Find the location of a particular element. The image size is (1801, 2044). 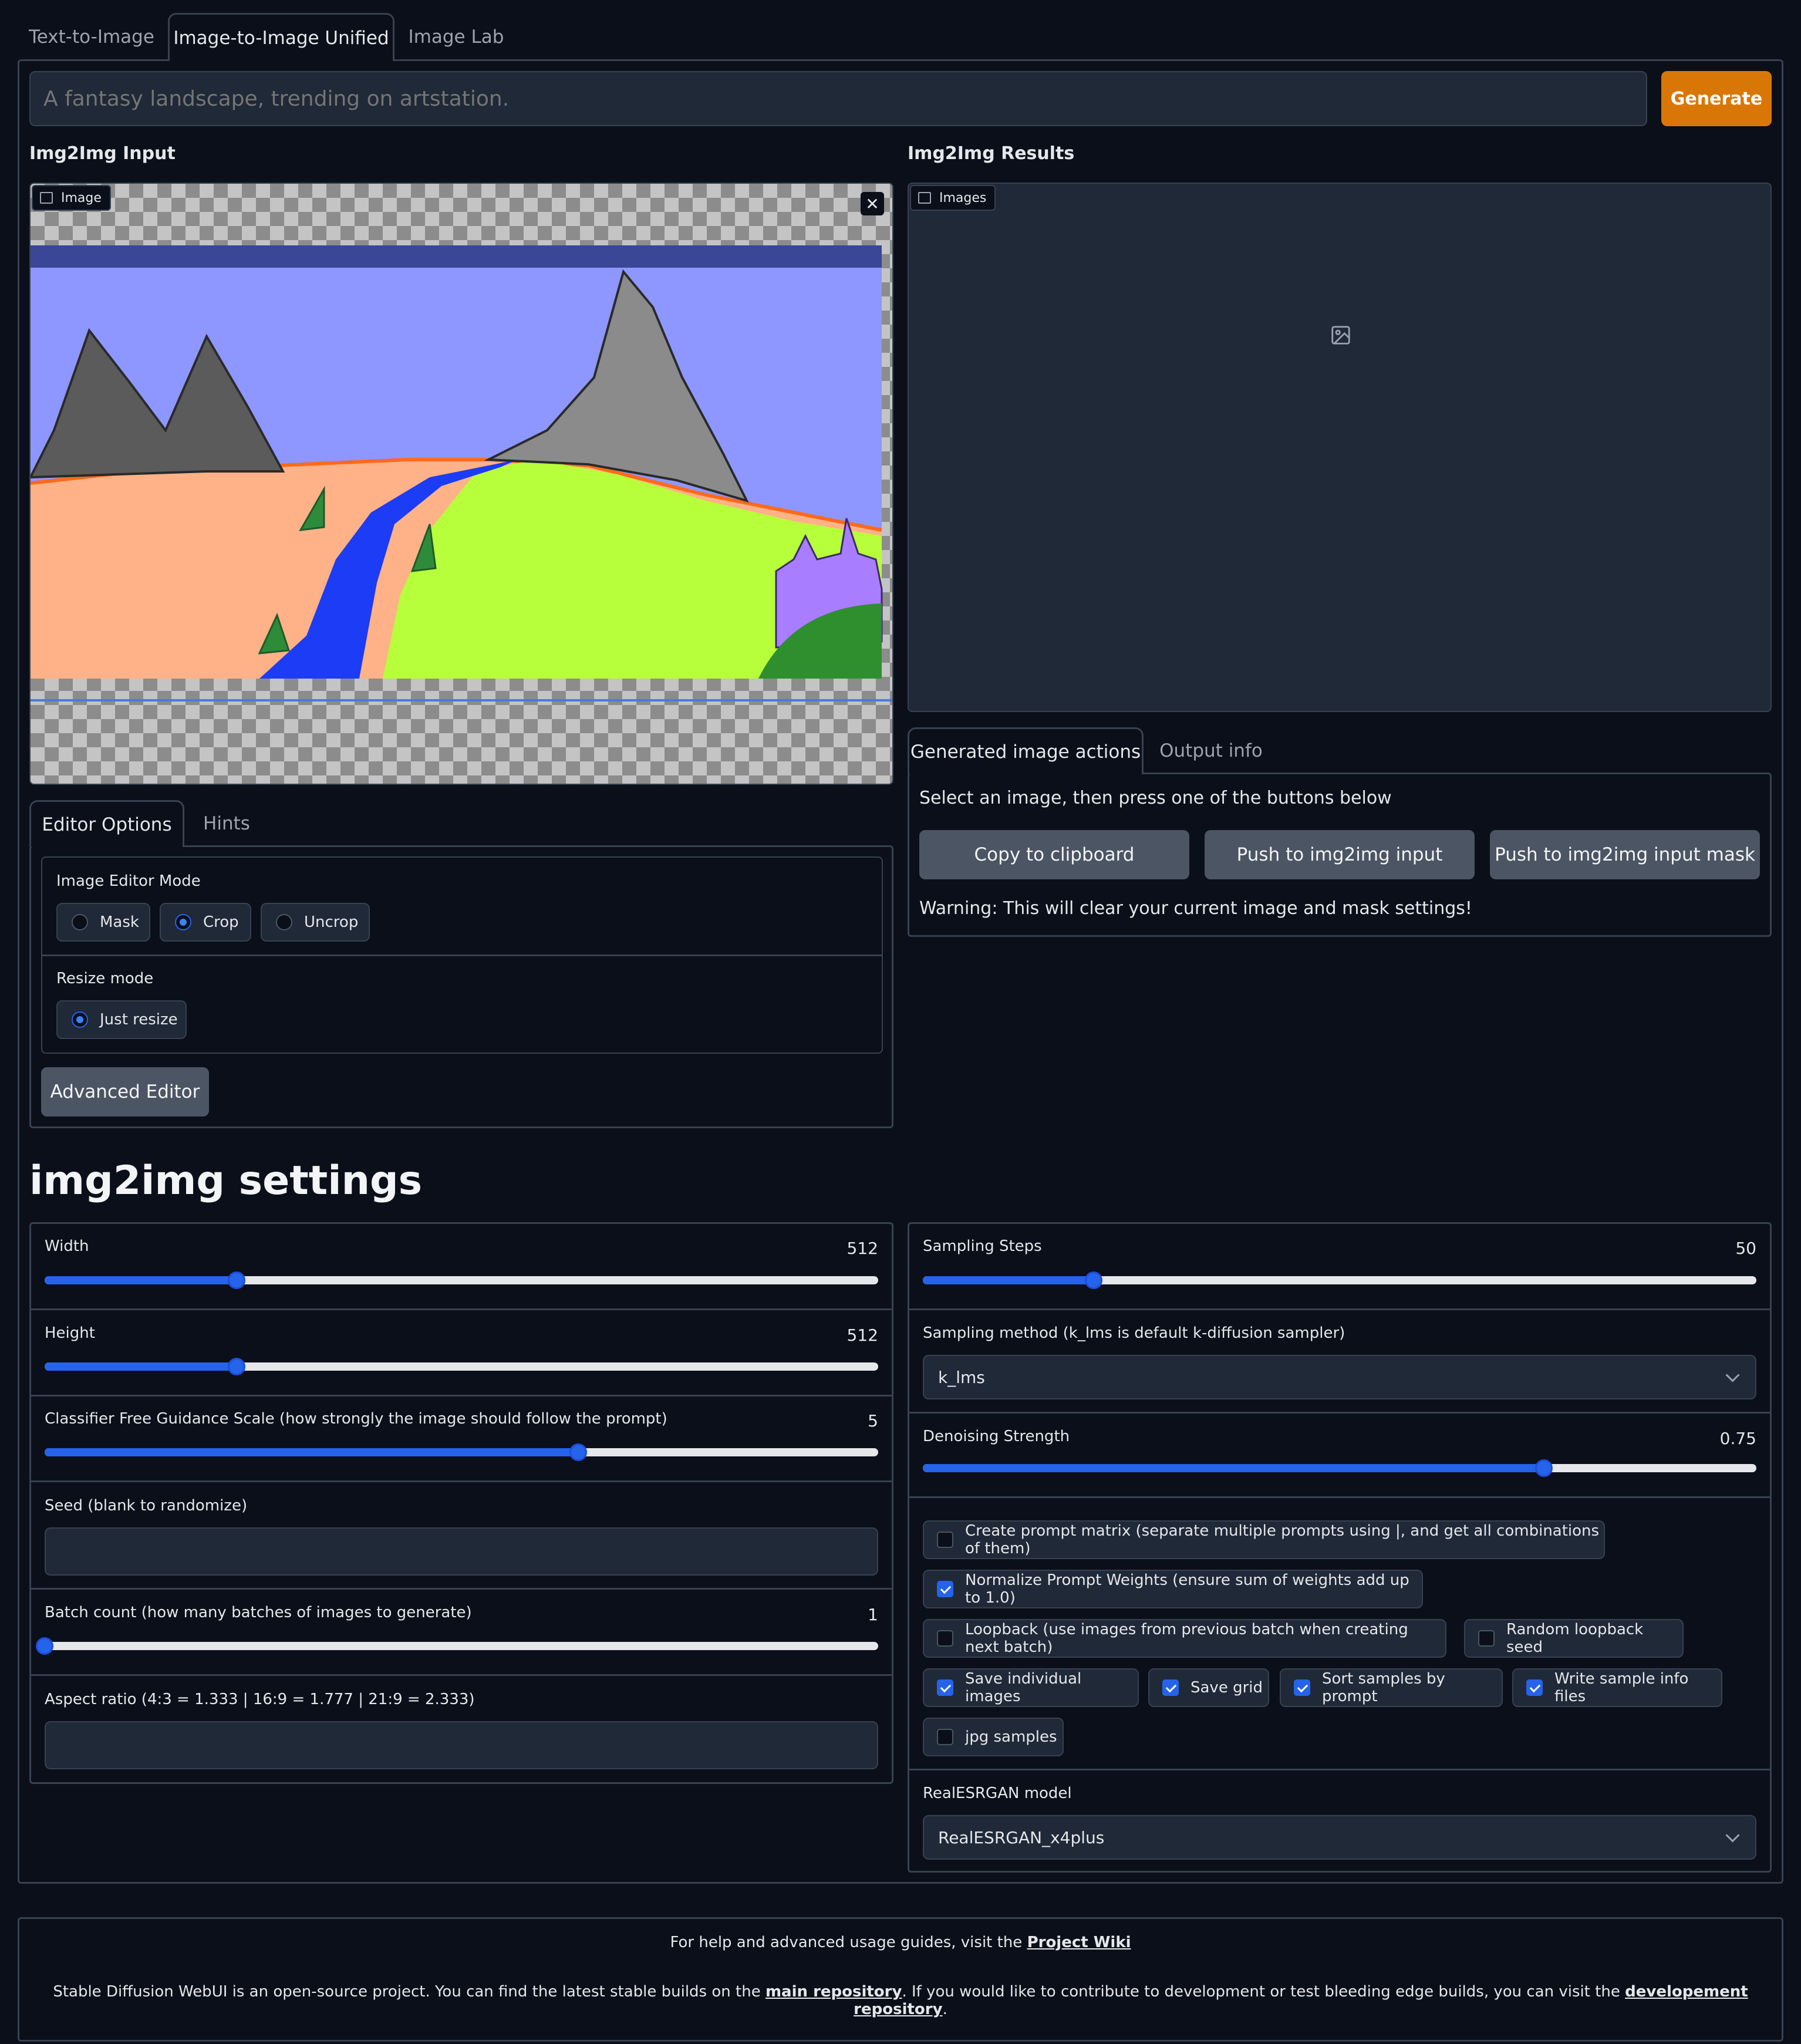

realesrgan-select: RealESRGAN_x4plus is located at coordinates (1339, 1837).